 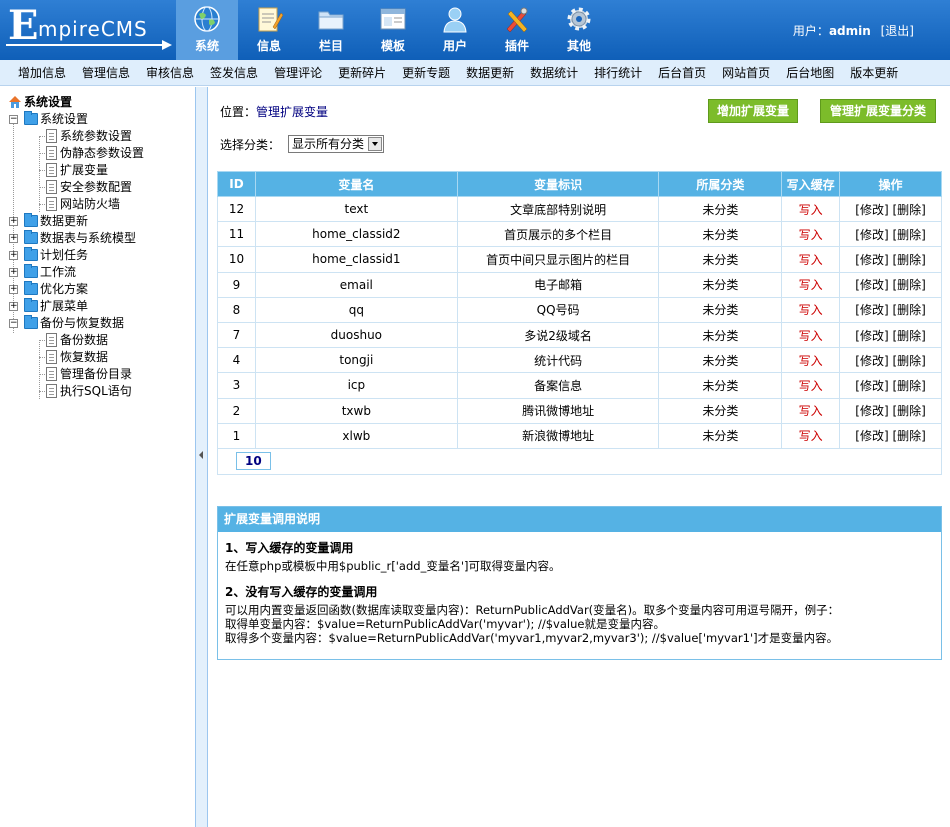 What do you see at coordinates (269, 30) in the screenshot?
I see `topnav-info: 信息` at bounding box center [269, 30].